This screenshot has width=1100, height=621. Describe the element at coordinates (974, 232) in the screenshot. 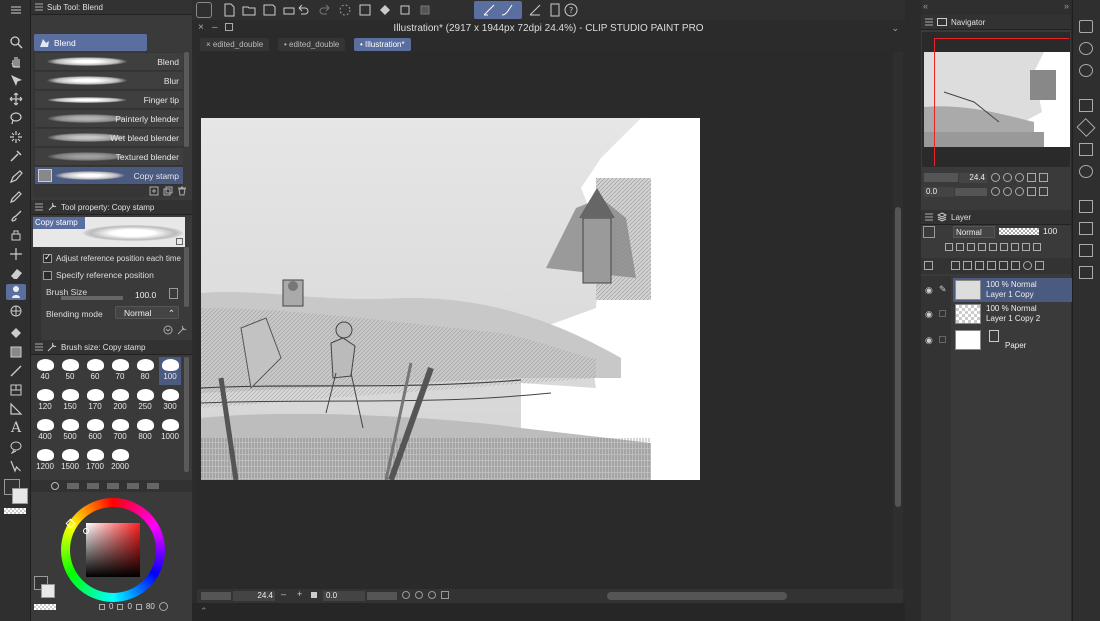

I see `blend-mode-select: Normal` at that location.